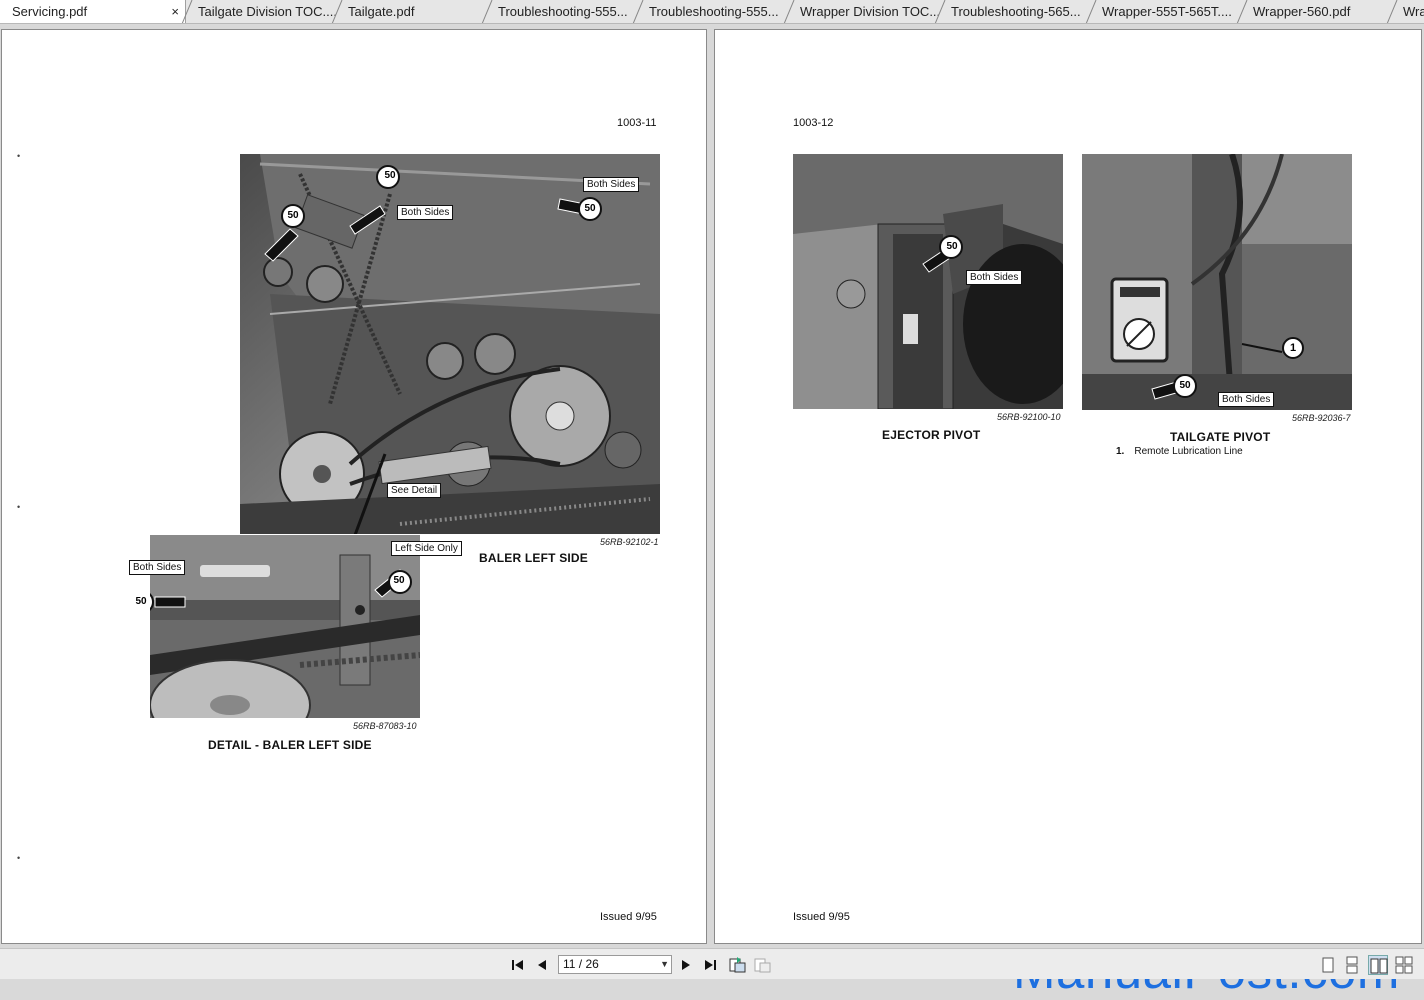  What do you see at coordinates (789, 11) in the screenshot?
I see `tab-separators` at bounding box center [789, 11].